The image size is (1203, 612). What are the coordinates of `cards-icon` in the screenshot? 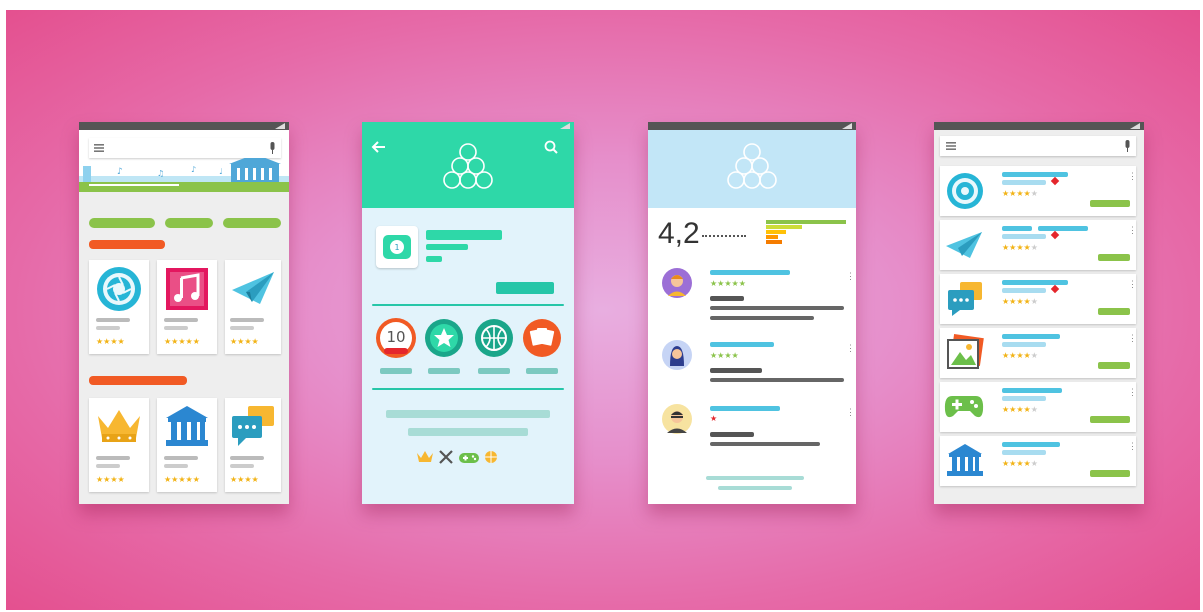 It's located at (542, 338).